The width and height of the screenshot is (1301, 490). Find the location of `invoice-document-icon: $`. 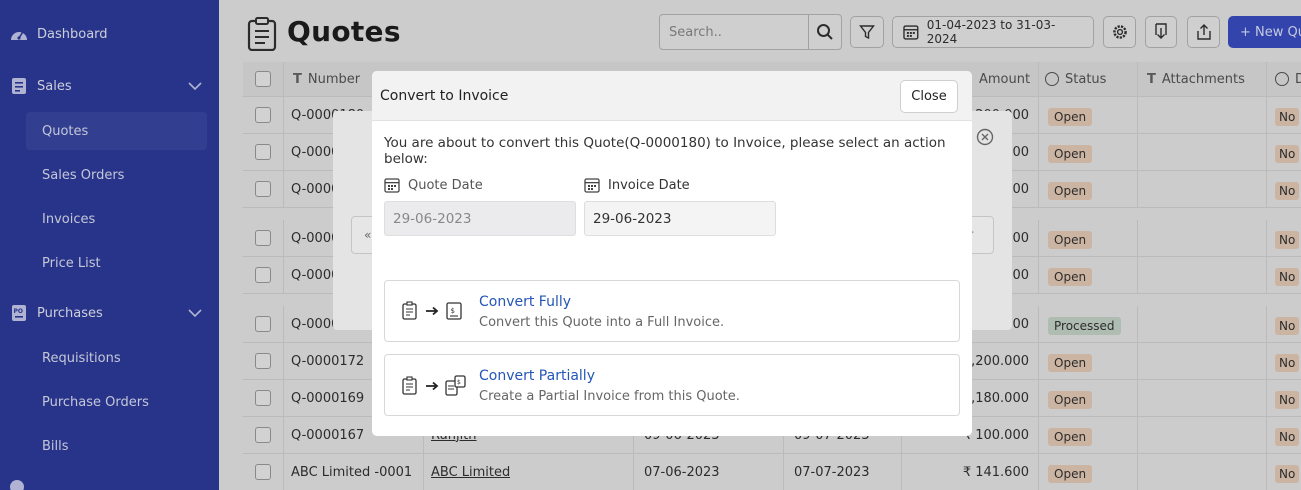

invoice-document-icon: $ is located at coordinates (454, 311).